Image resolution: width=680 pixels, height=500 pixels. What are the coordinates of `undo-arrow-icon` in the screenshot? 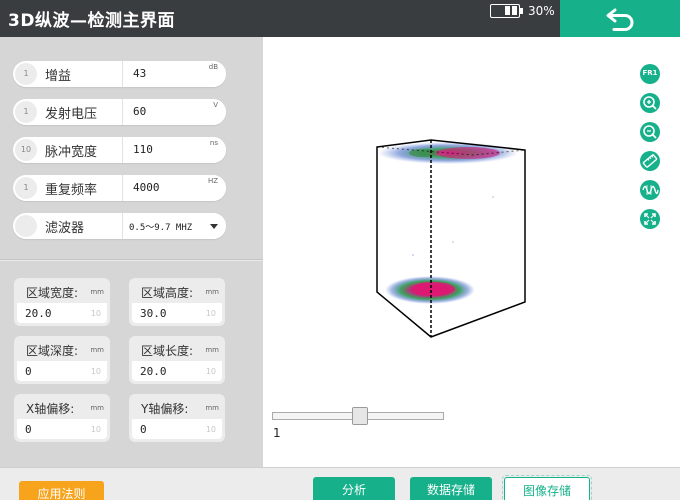 It's located at (620, 19).